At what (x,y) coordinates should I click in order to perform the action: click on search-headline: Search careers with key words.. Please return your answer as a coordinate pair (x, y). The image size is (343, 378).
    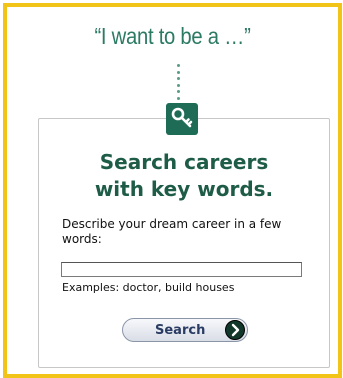
    Looking at the image, I should click on (184, 176).